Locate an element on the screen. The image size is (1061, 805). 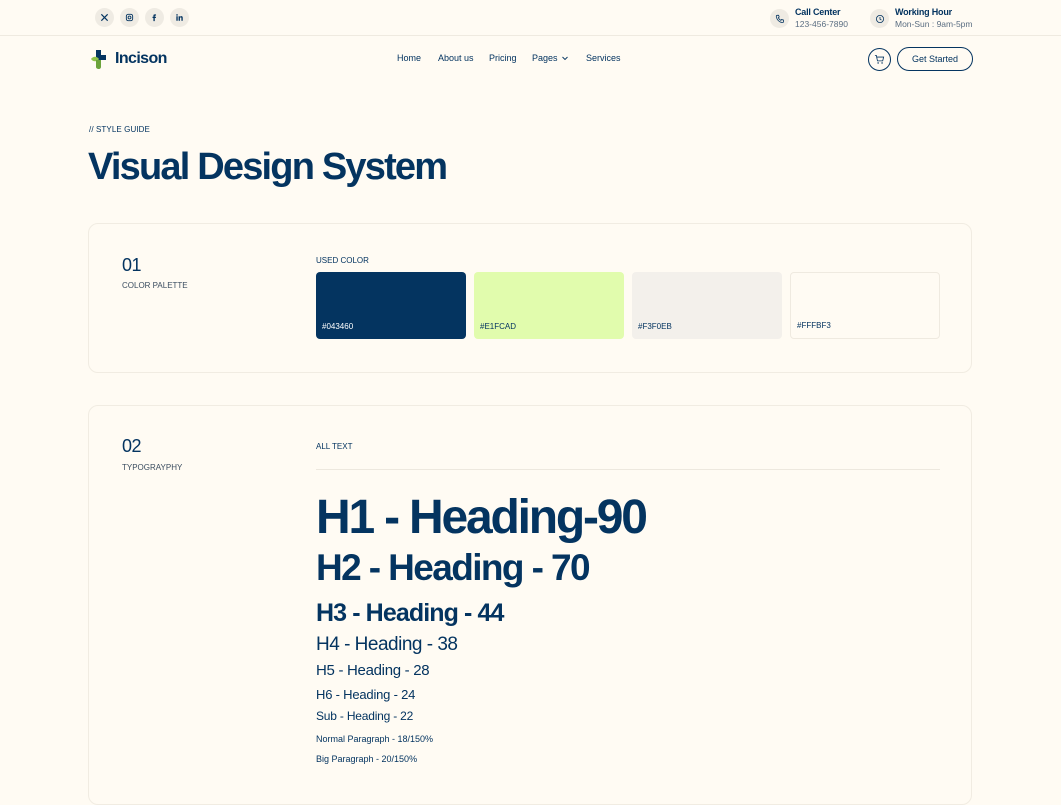
nav-pages-label: Pages is located at coordinates (545, 58).